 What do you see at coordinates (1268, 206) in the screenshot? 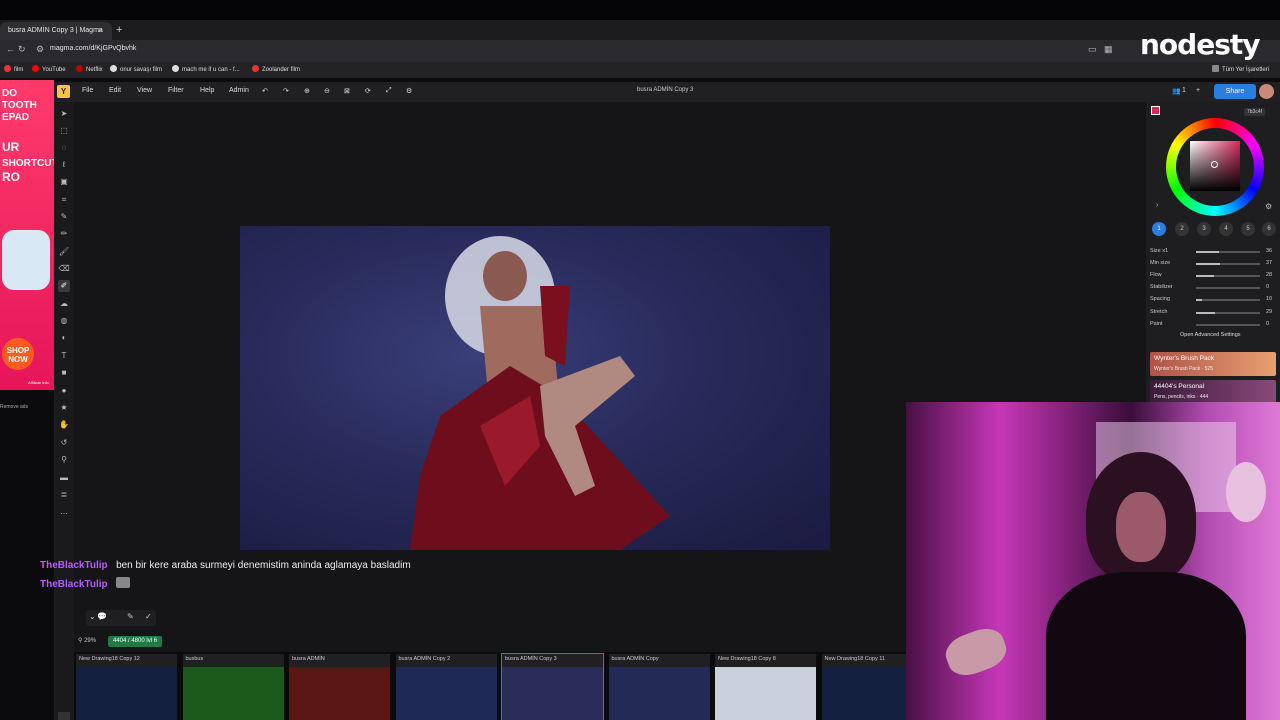
I see `color-settings-icon: ⚙` at bounding box center [1268, 206].